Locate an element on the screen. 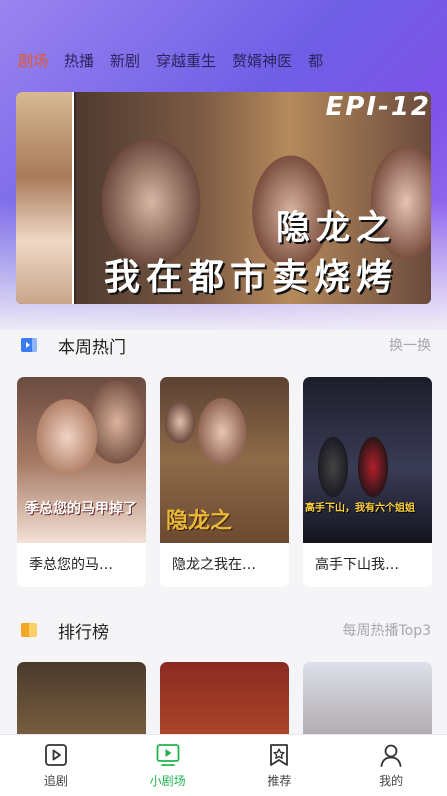 This screenshot has width=447, height=796. nav-profile: 我的 is located at coordinates (391, 765).